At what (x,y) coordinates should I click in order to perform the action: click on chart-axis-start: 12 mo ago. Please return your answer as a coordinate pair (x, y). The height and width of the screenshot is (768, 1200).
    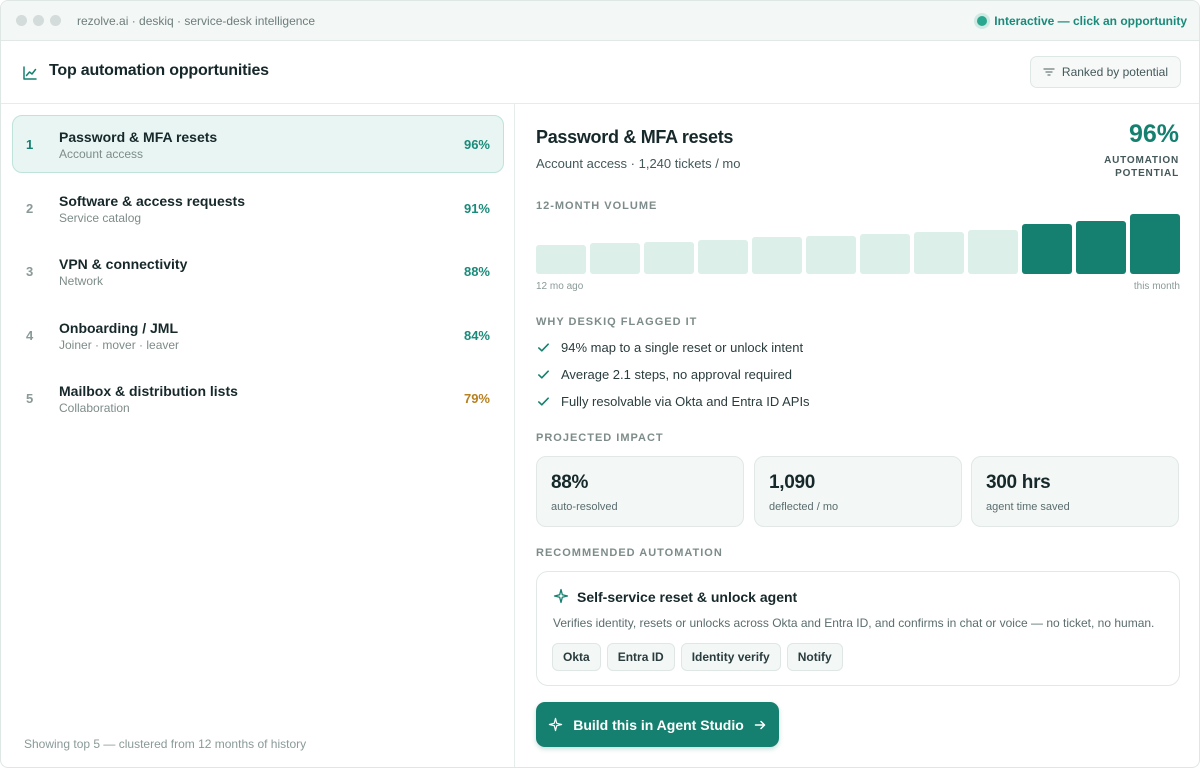
    Looking at the image, I should click on (560, 286).